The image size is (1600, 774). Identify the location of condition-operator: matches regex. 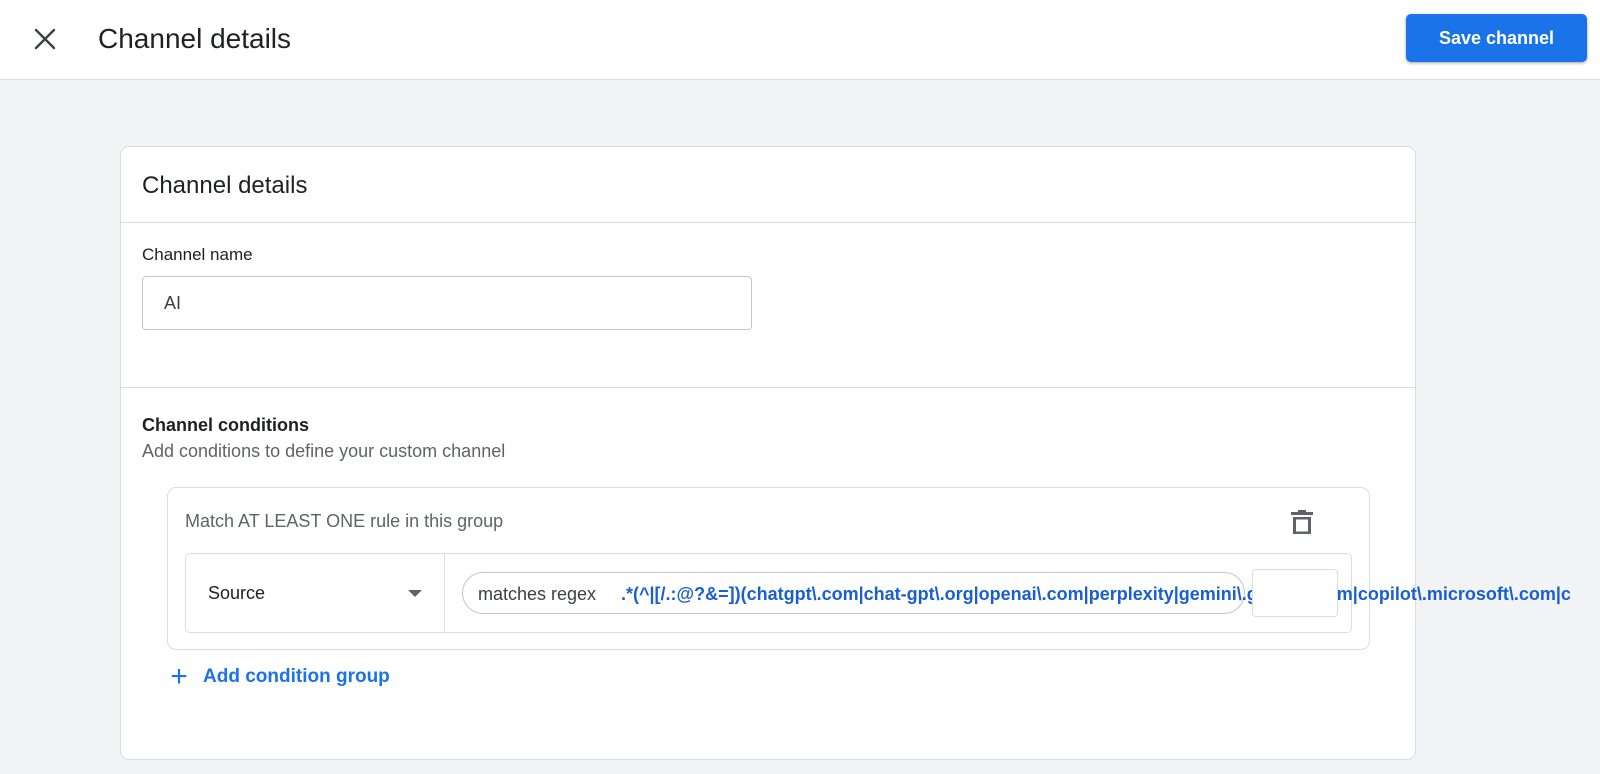
(537, 594).